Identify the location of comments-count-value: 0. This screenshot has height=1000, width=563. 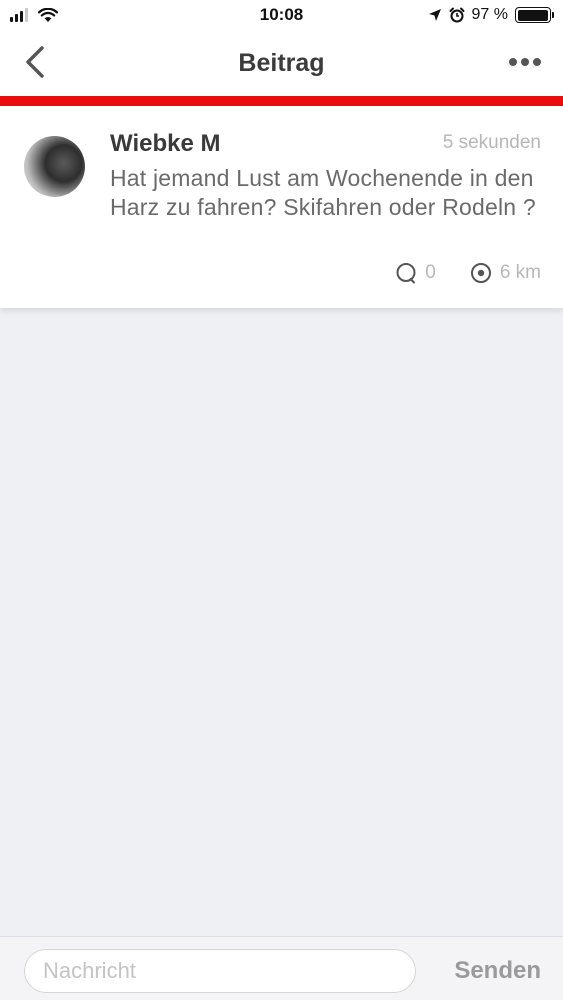
(430, 272).